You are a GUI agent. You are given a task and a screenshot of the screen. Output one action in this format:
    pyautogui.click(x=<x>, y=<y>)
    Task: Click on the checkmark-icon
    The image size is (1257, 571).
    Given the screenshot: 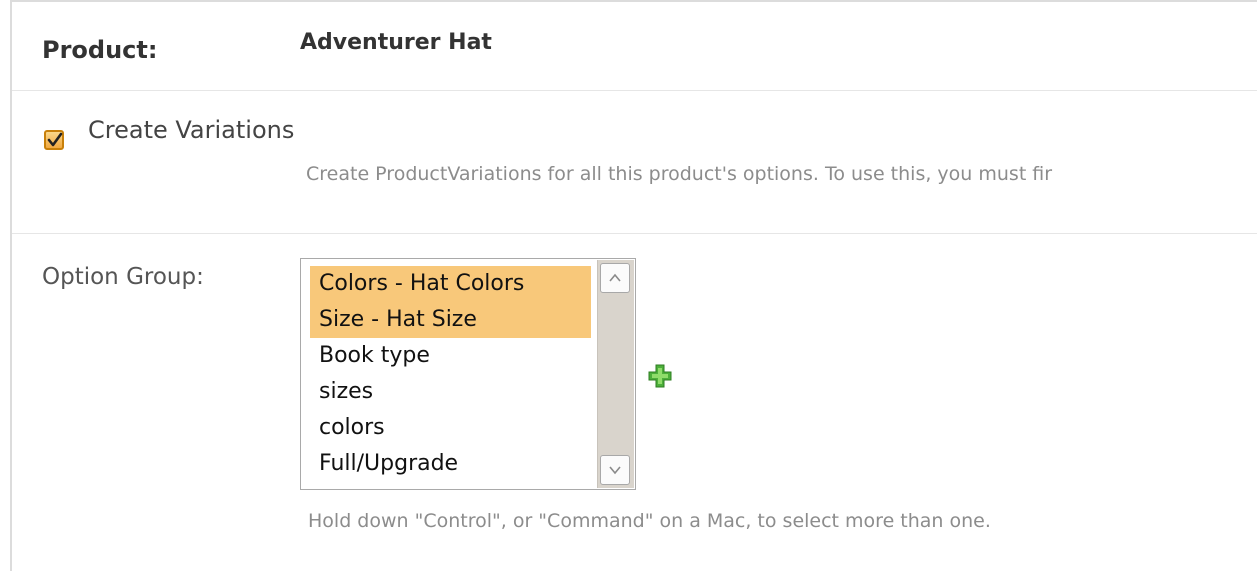 What is the action you would take?
    pyautogui.click(x=55, y=139)
    